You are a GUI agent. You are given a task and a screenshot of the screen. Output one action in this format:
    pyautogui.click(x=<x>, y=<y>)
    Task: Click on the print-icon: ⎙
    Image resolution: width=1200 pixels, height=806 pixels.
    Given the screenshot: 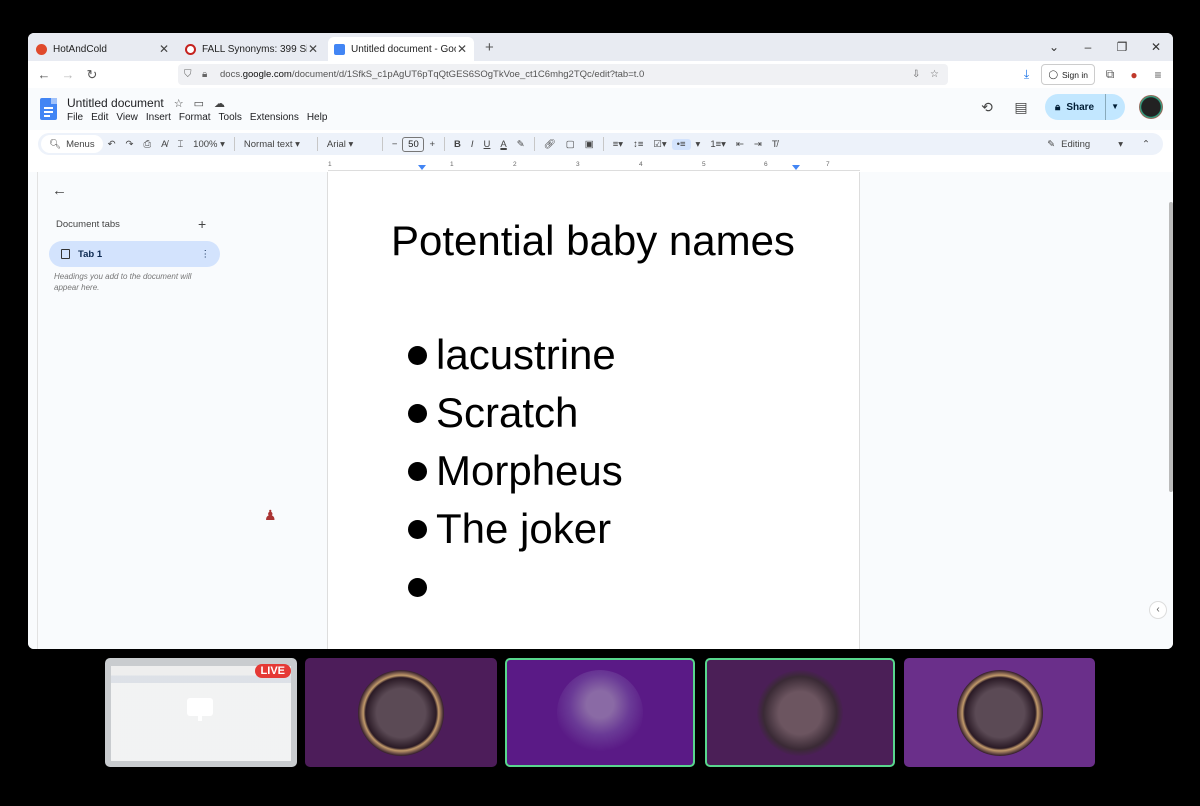 What is the action you would take?
    pyautogui.click(x=148, y=144)
    